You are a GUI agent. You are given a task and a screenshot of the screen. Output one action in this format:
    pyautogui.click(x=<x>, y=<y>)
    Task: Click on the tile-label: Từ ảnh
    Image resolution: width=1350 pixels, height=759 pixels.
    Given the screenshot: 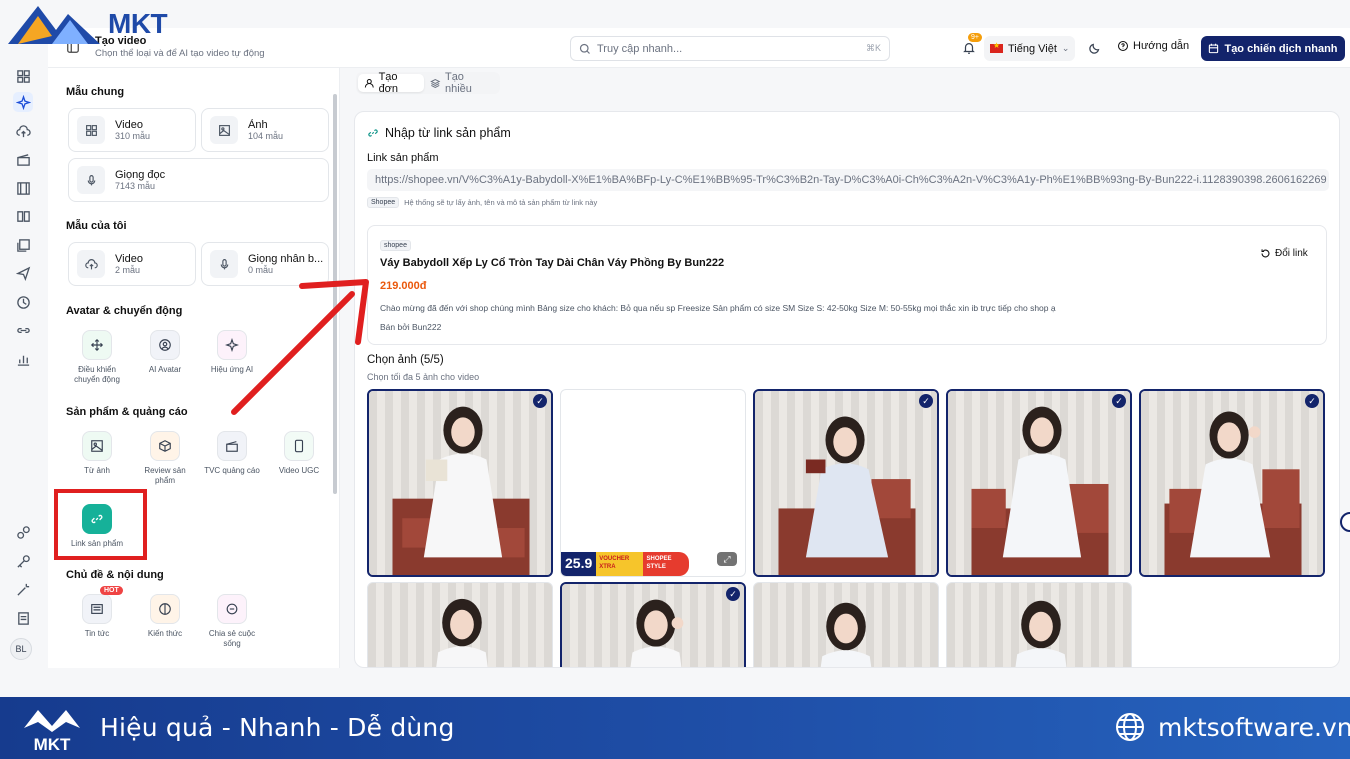 What is the action you would take?
    pyautogui.click(x=97, y=470)
    